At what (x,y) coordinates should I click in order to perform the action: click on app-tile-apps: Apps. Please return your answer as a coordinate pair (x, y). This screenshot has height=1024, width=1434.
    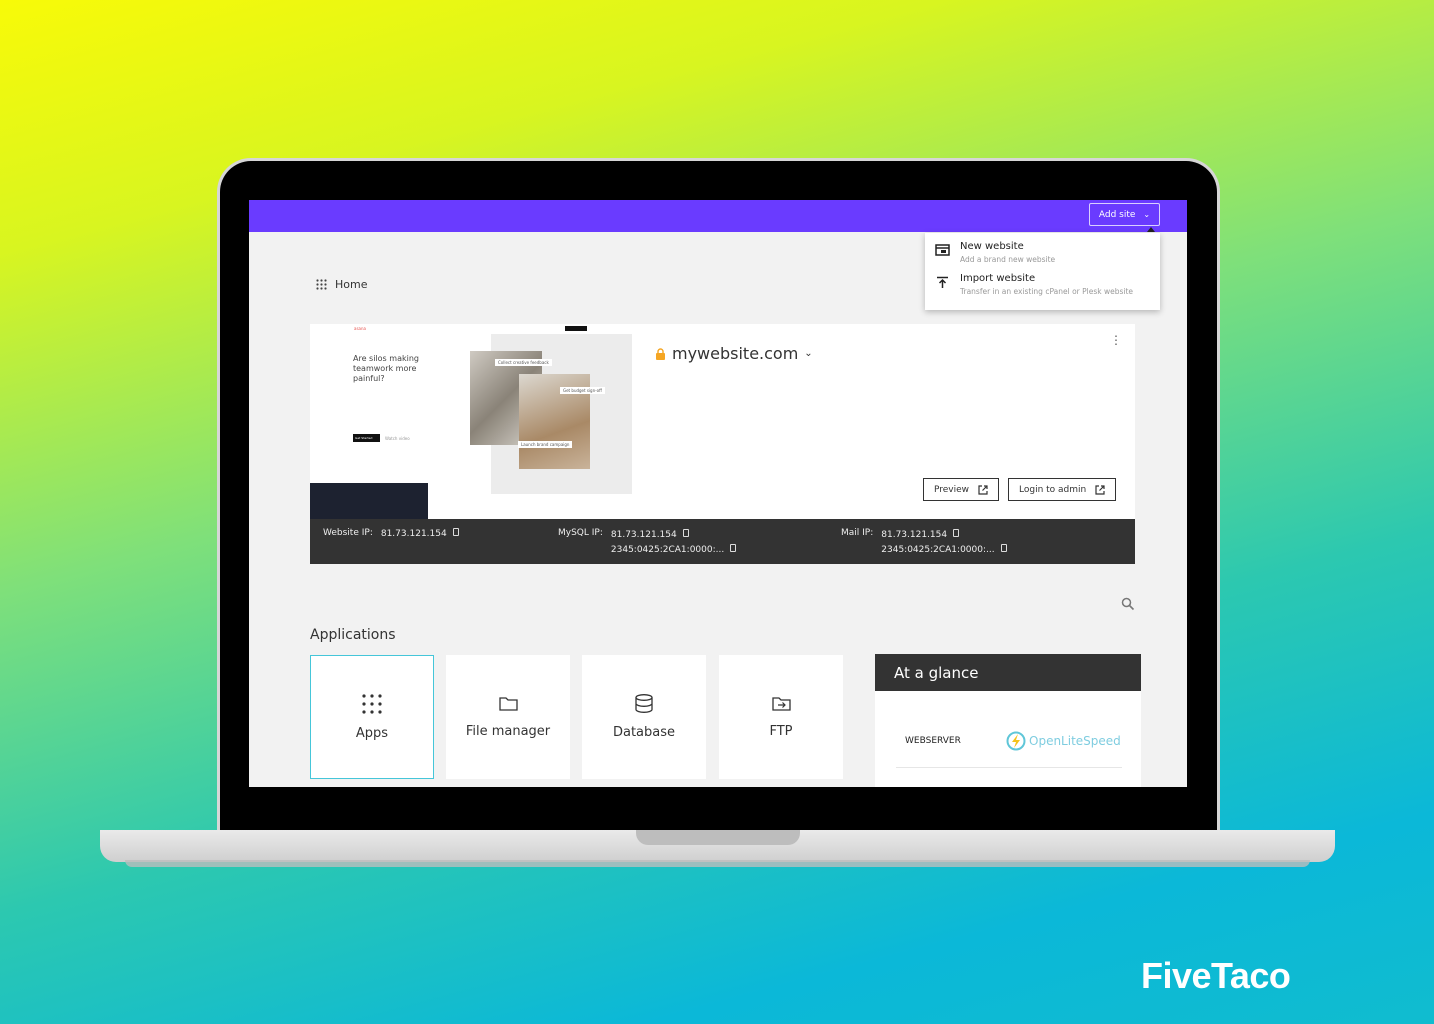
    Looking at the image, I should click on (372, 717).